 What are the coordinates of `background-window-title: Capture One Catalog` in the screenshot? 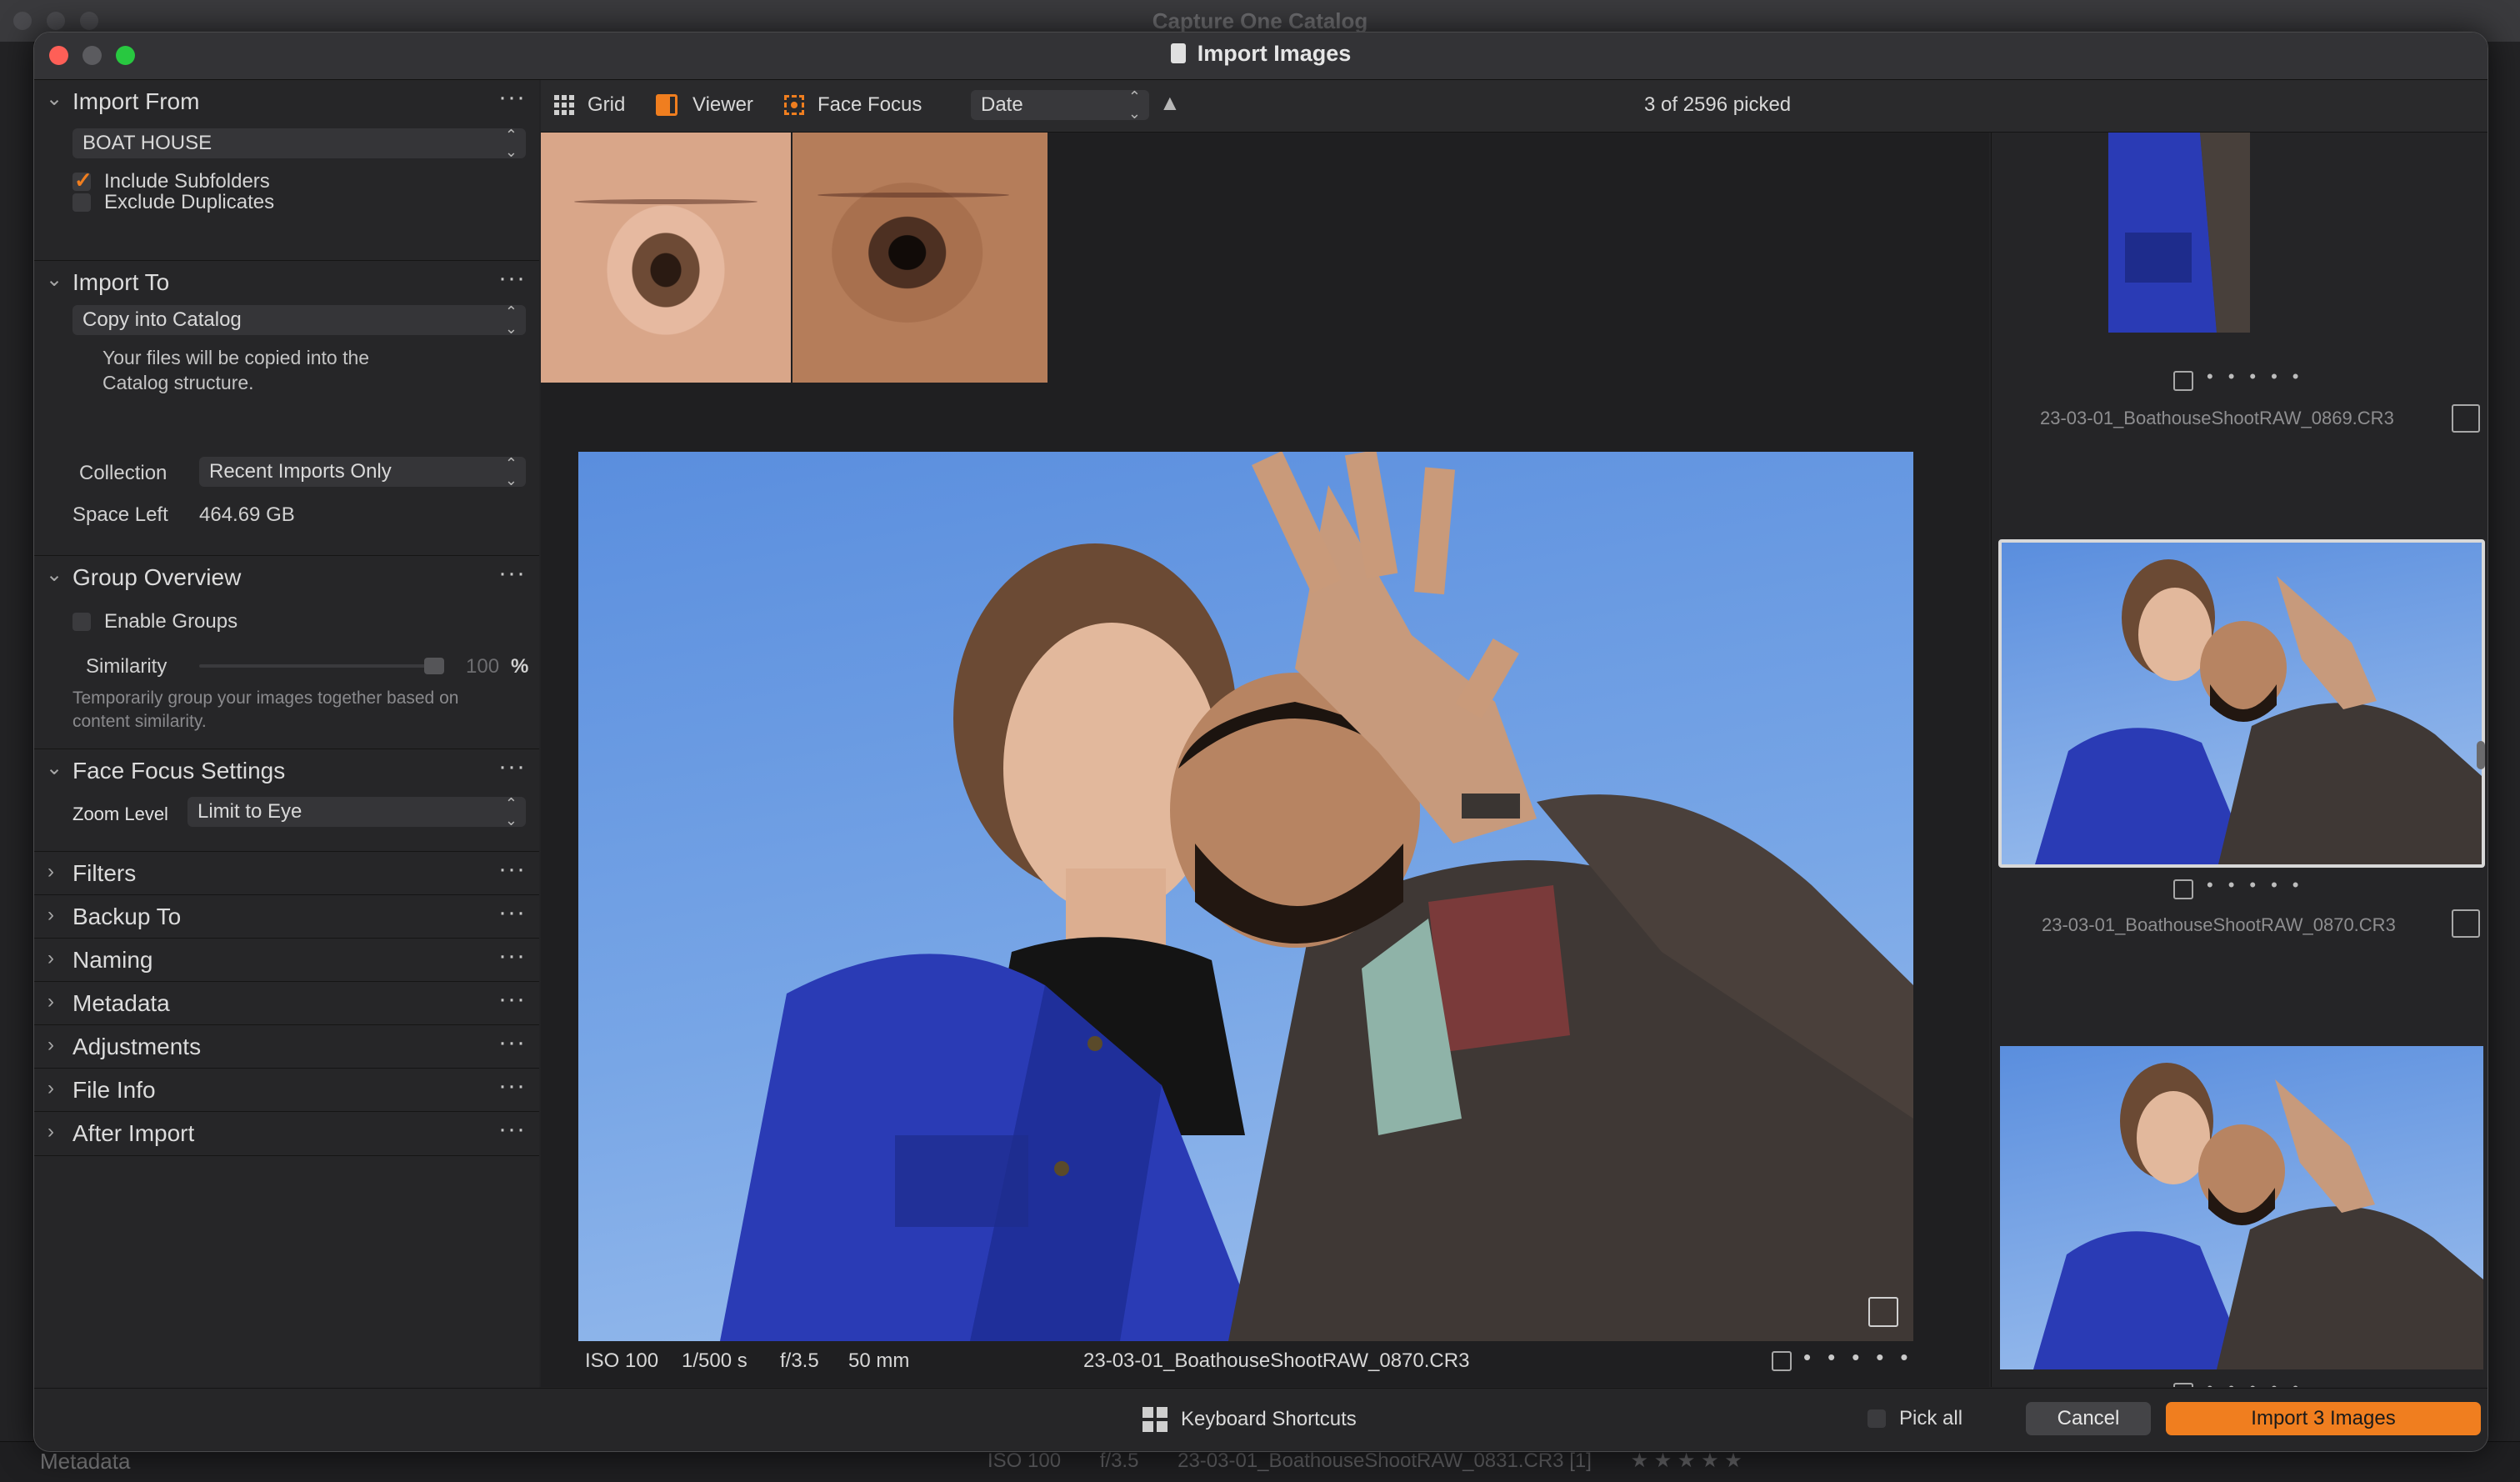 It's located at (1260, 21).